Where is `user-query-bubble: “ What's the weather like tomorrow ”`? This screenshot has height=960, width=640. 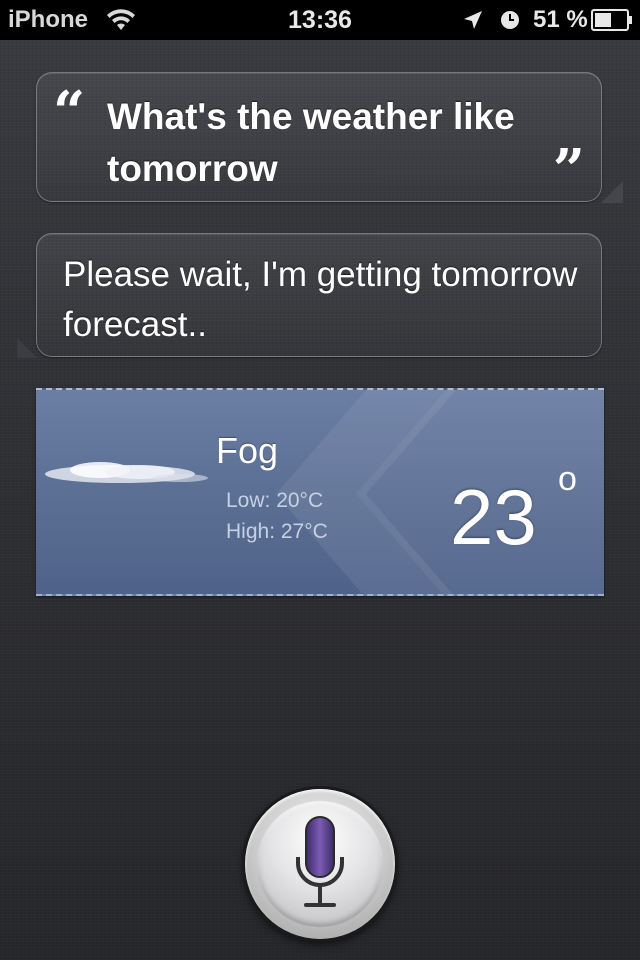
user-query-bubble: “ What's the weather like tomorrow ” is located at coordinates (329, 137).